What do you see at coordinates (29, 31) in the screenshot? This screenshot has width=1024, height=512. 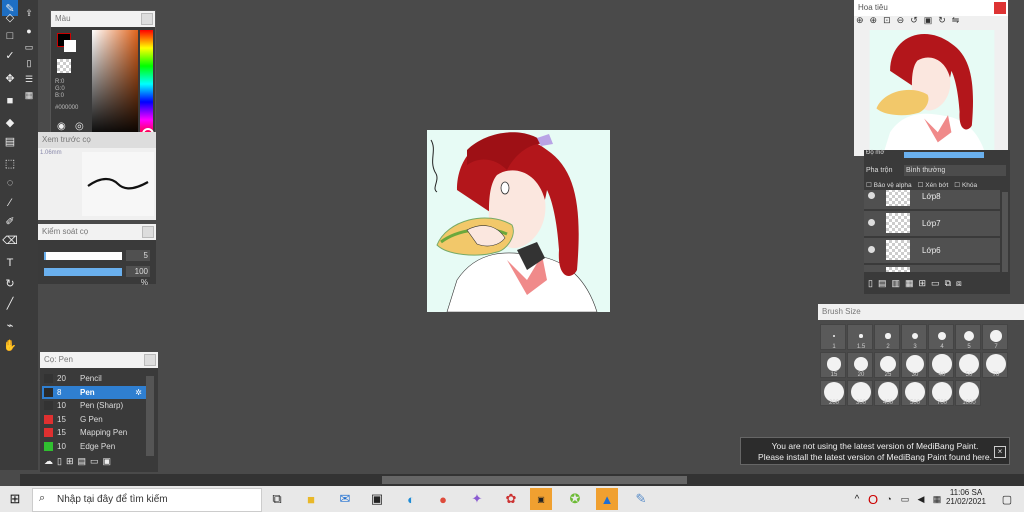 I see `speech-icon: ●` at bounding box center [29, 31].